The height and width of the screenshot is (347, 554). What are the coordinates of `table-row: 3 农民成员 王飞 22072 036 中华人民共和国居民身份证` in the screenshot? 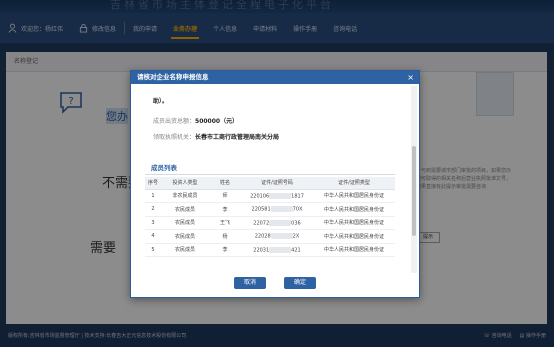 It's located at (270, 223).